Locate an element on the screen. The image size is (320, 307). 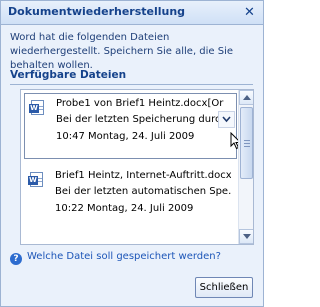
file-name: Probe1 von Brief1 Heintz.docx[Or is located at coordinates (140, 103).